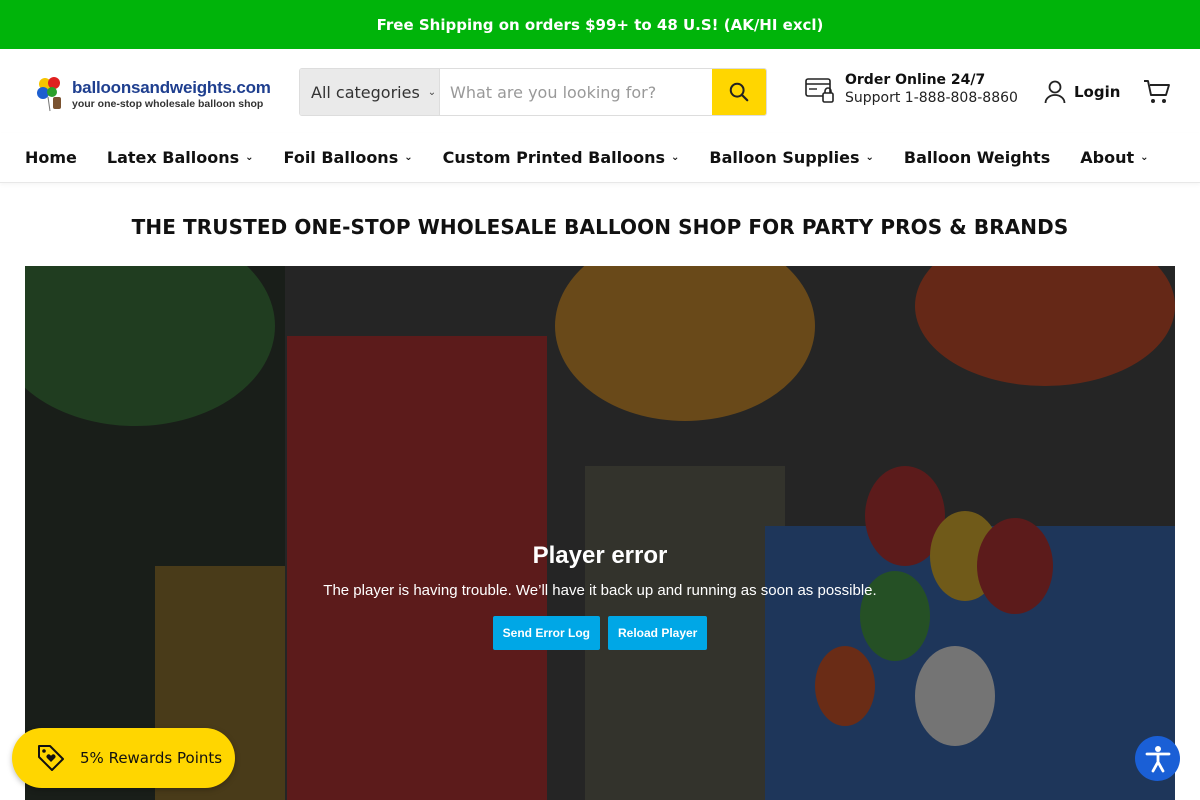 This screenshot has height=800, width=1200. What do you see at coordinates (168, 103) in the screenshot?
I see `logo-tagline: your one-stop wholesale balloon shop` at bounding box center [168, 103].